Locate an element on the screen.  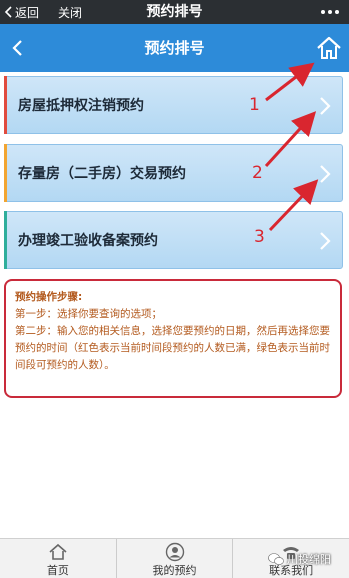
instructions-step-1: 第一步：选择你要查询的选项； is located at coordinates (88, 314).